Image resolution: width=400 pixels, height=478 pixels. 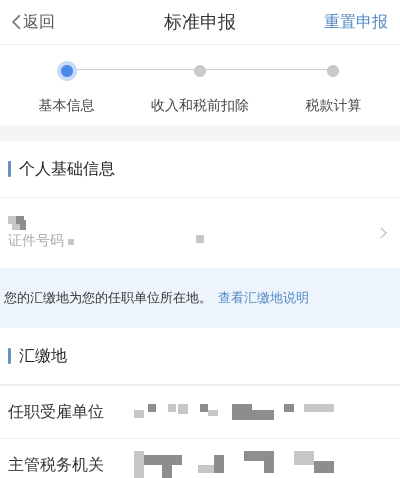 I want to click on id-label: 证件号码, so click(x=36, y=241).